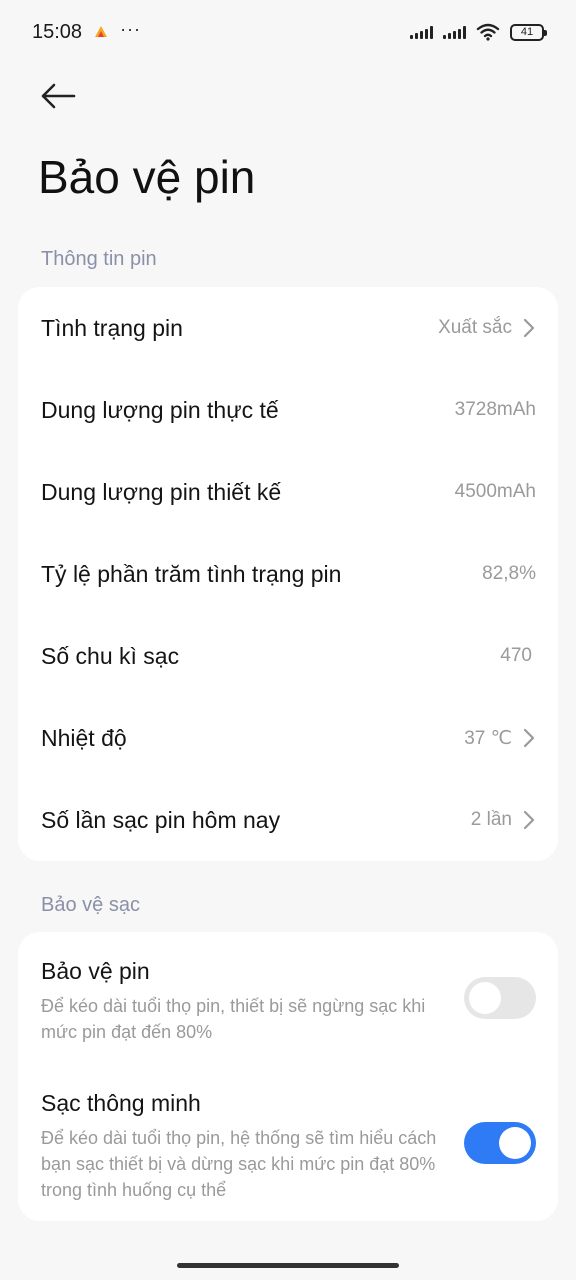 This screenshot has width=576, height=1280. I want to click on row-label: Nhiệt độ, so click(84, 737).